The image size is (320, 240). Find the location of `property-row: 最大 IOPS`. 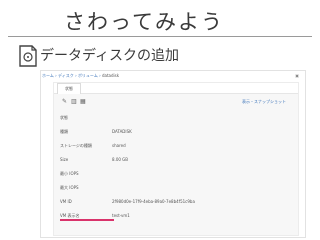

property-row: 最大 IOPS is located at coordinates (176, 188).